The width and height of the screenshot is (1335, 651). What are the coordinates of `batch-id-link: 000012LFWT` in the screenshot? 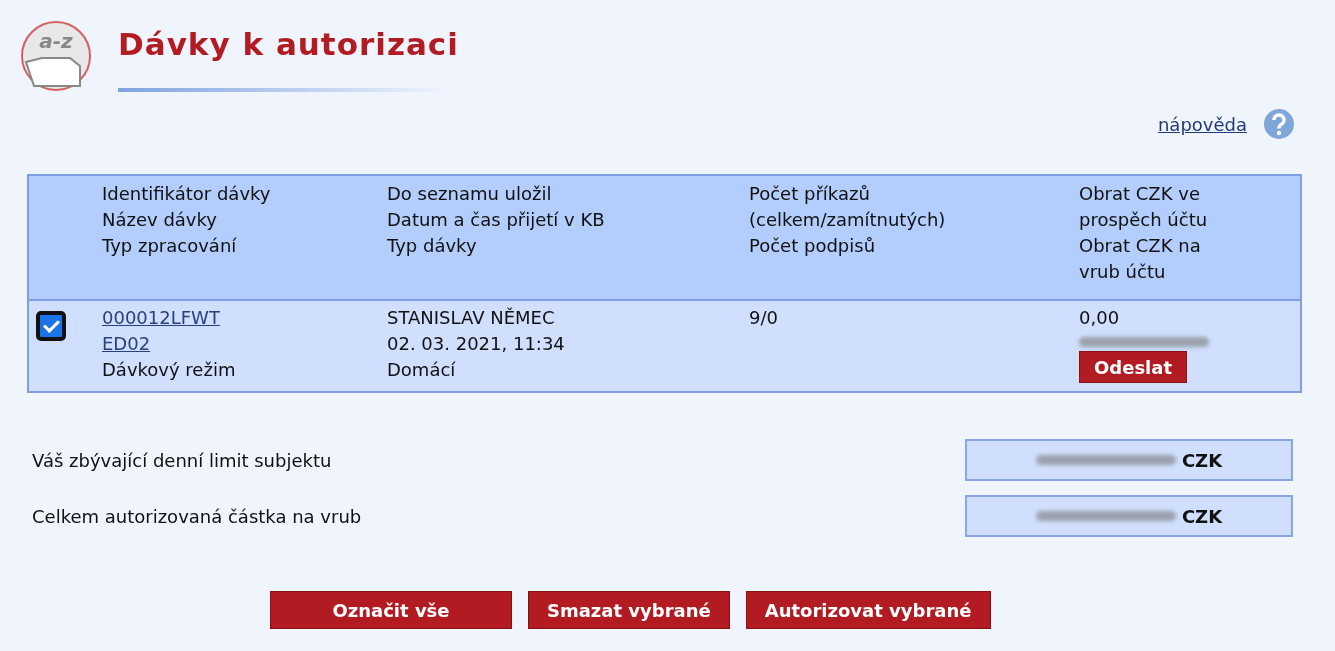 It's located at (161, 317).